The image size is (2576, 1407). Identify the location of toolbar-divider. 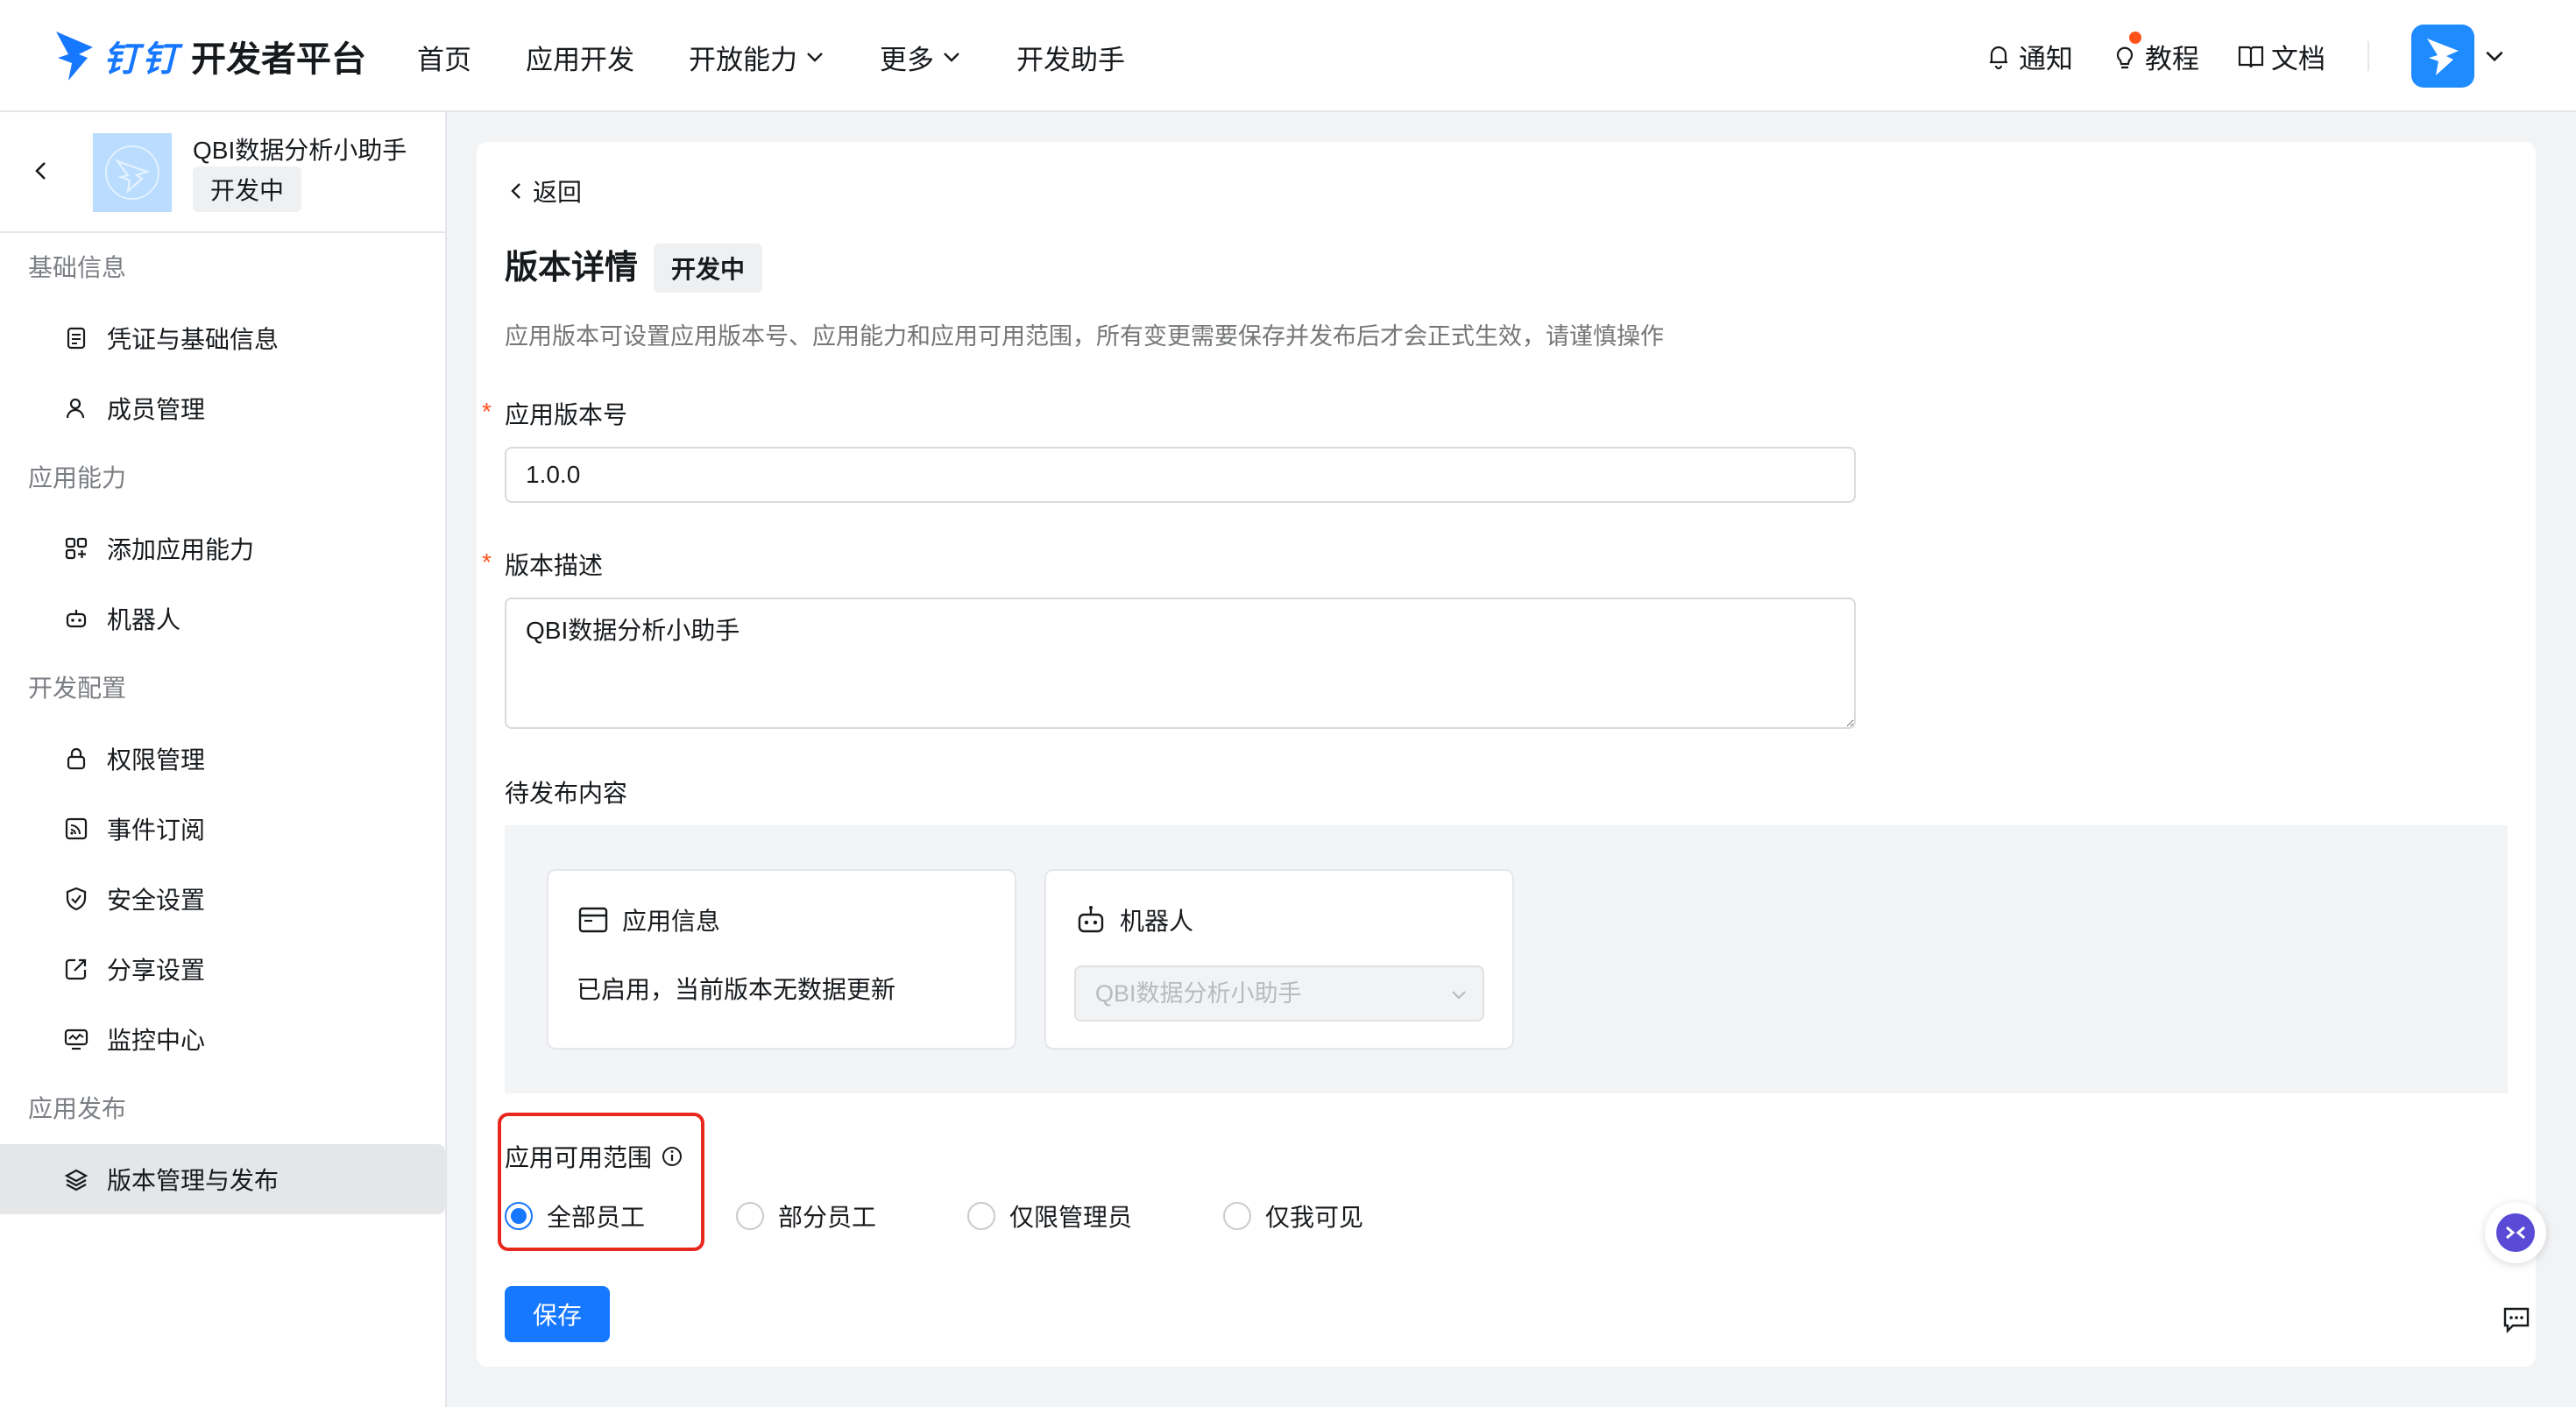
(2368, 56).